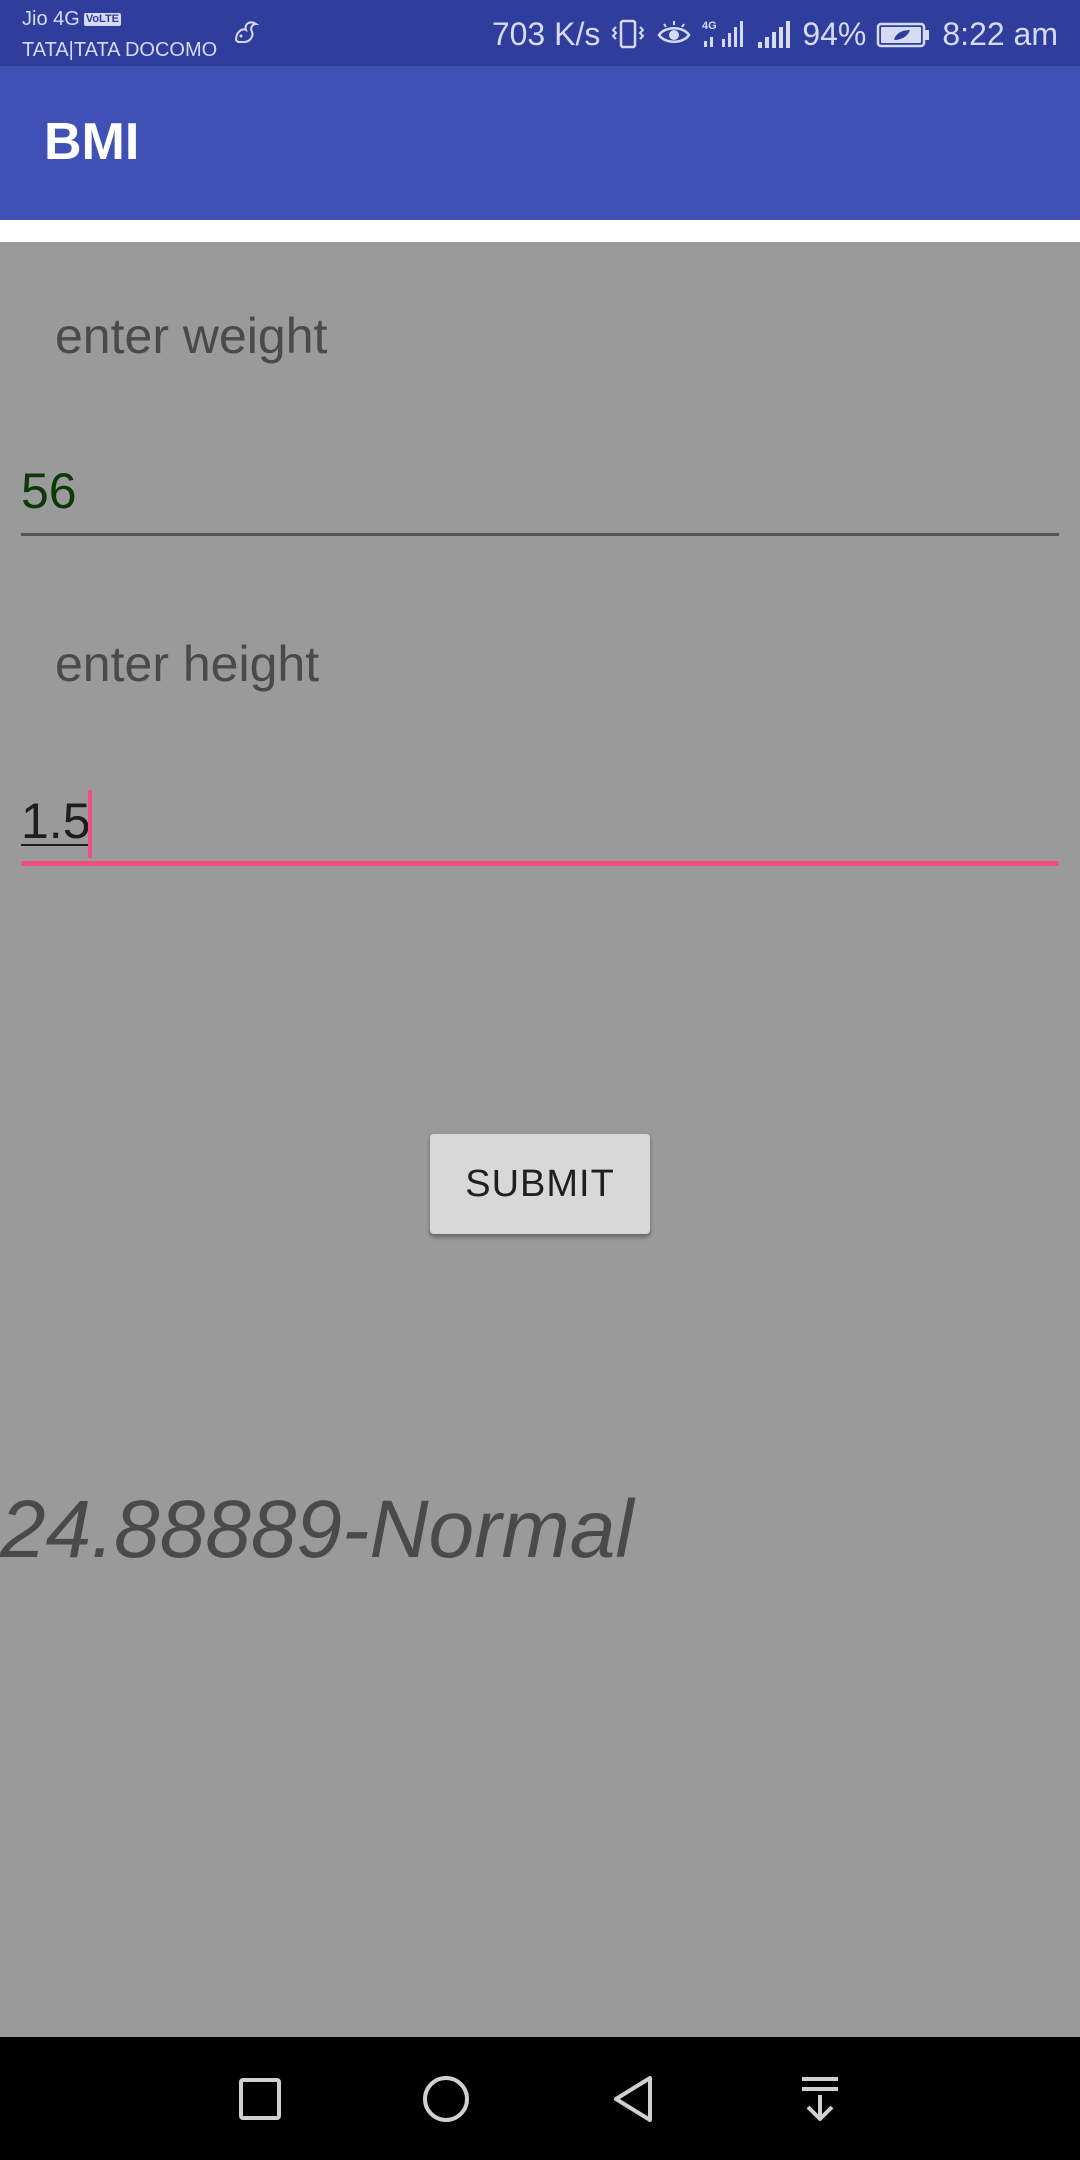  Describe the element at coordinates (820, 2099) in the screenshot. I see `notification-pulldown-icon` at that location.